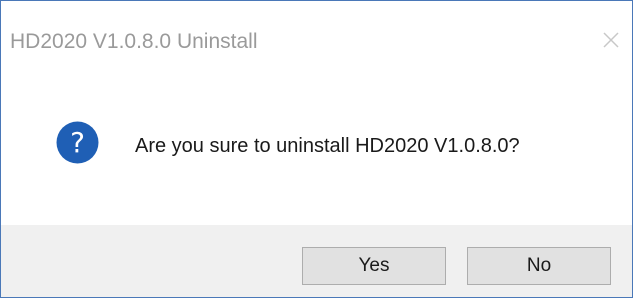 Image resolution: width=633 pixels, height=298 pixels. Describe the element at coordinates (134, 41) in the screenshot. I see `window-title: HD2020 V1.0.8.0 Uninstall` at that location.